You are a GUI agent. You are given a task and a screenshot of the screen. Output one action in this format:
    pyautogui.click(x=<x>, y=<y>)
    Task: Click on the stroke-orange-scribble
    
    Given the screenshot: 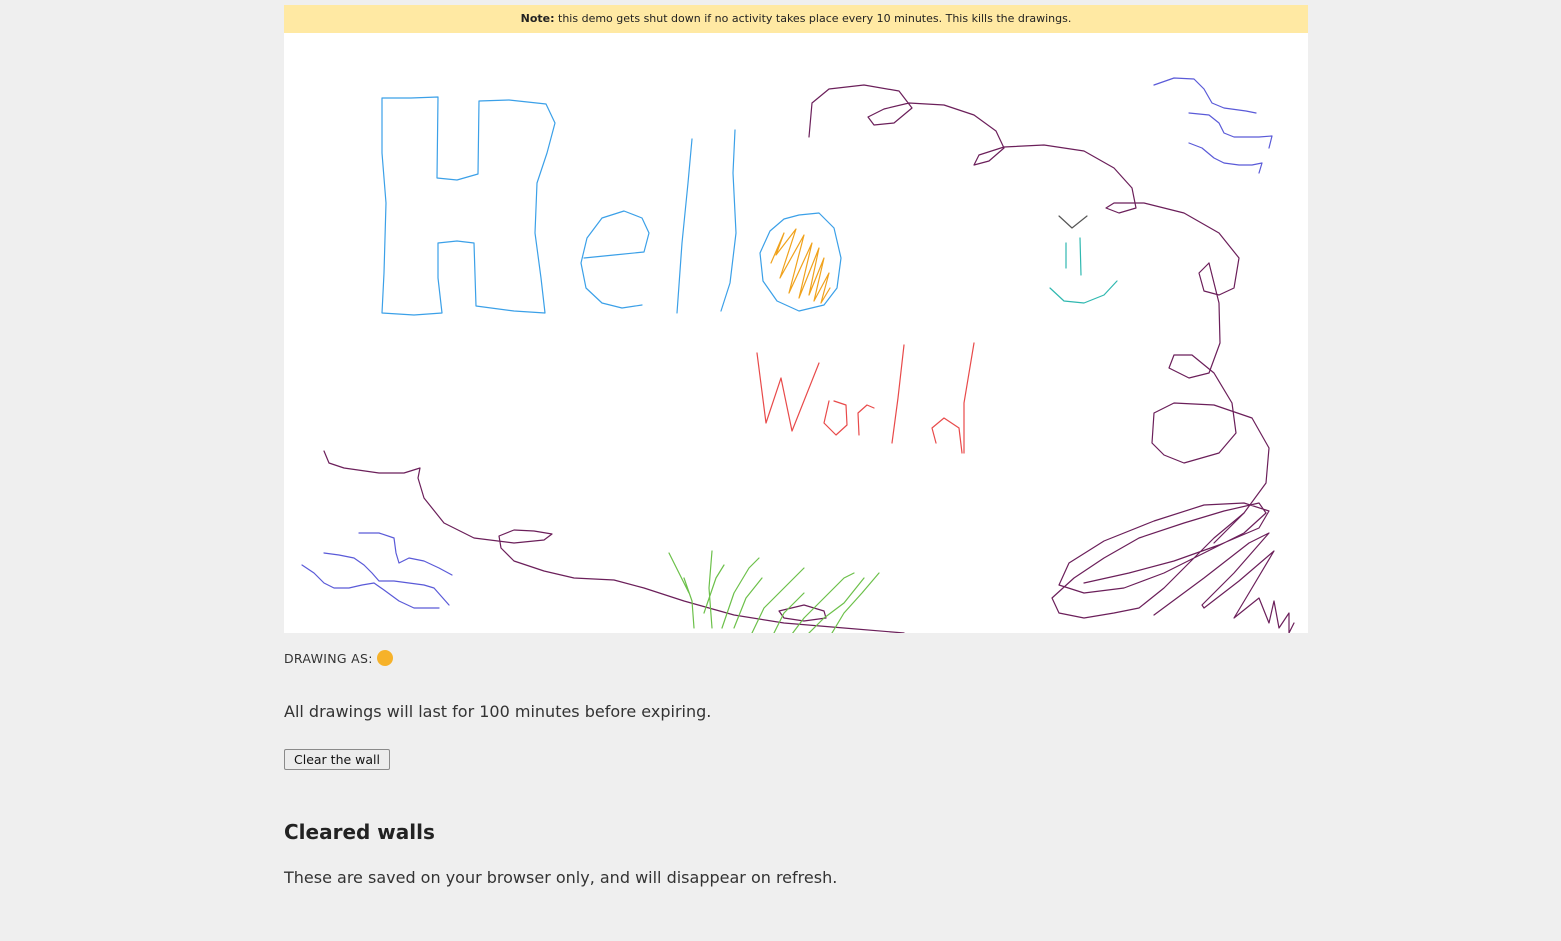 What is the action you would take?
    pyautogui.click(x=800, y=266)
    